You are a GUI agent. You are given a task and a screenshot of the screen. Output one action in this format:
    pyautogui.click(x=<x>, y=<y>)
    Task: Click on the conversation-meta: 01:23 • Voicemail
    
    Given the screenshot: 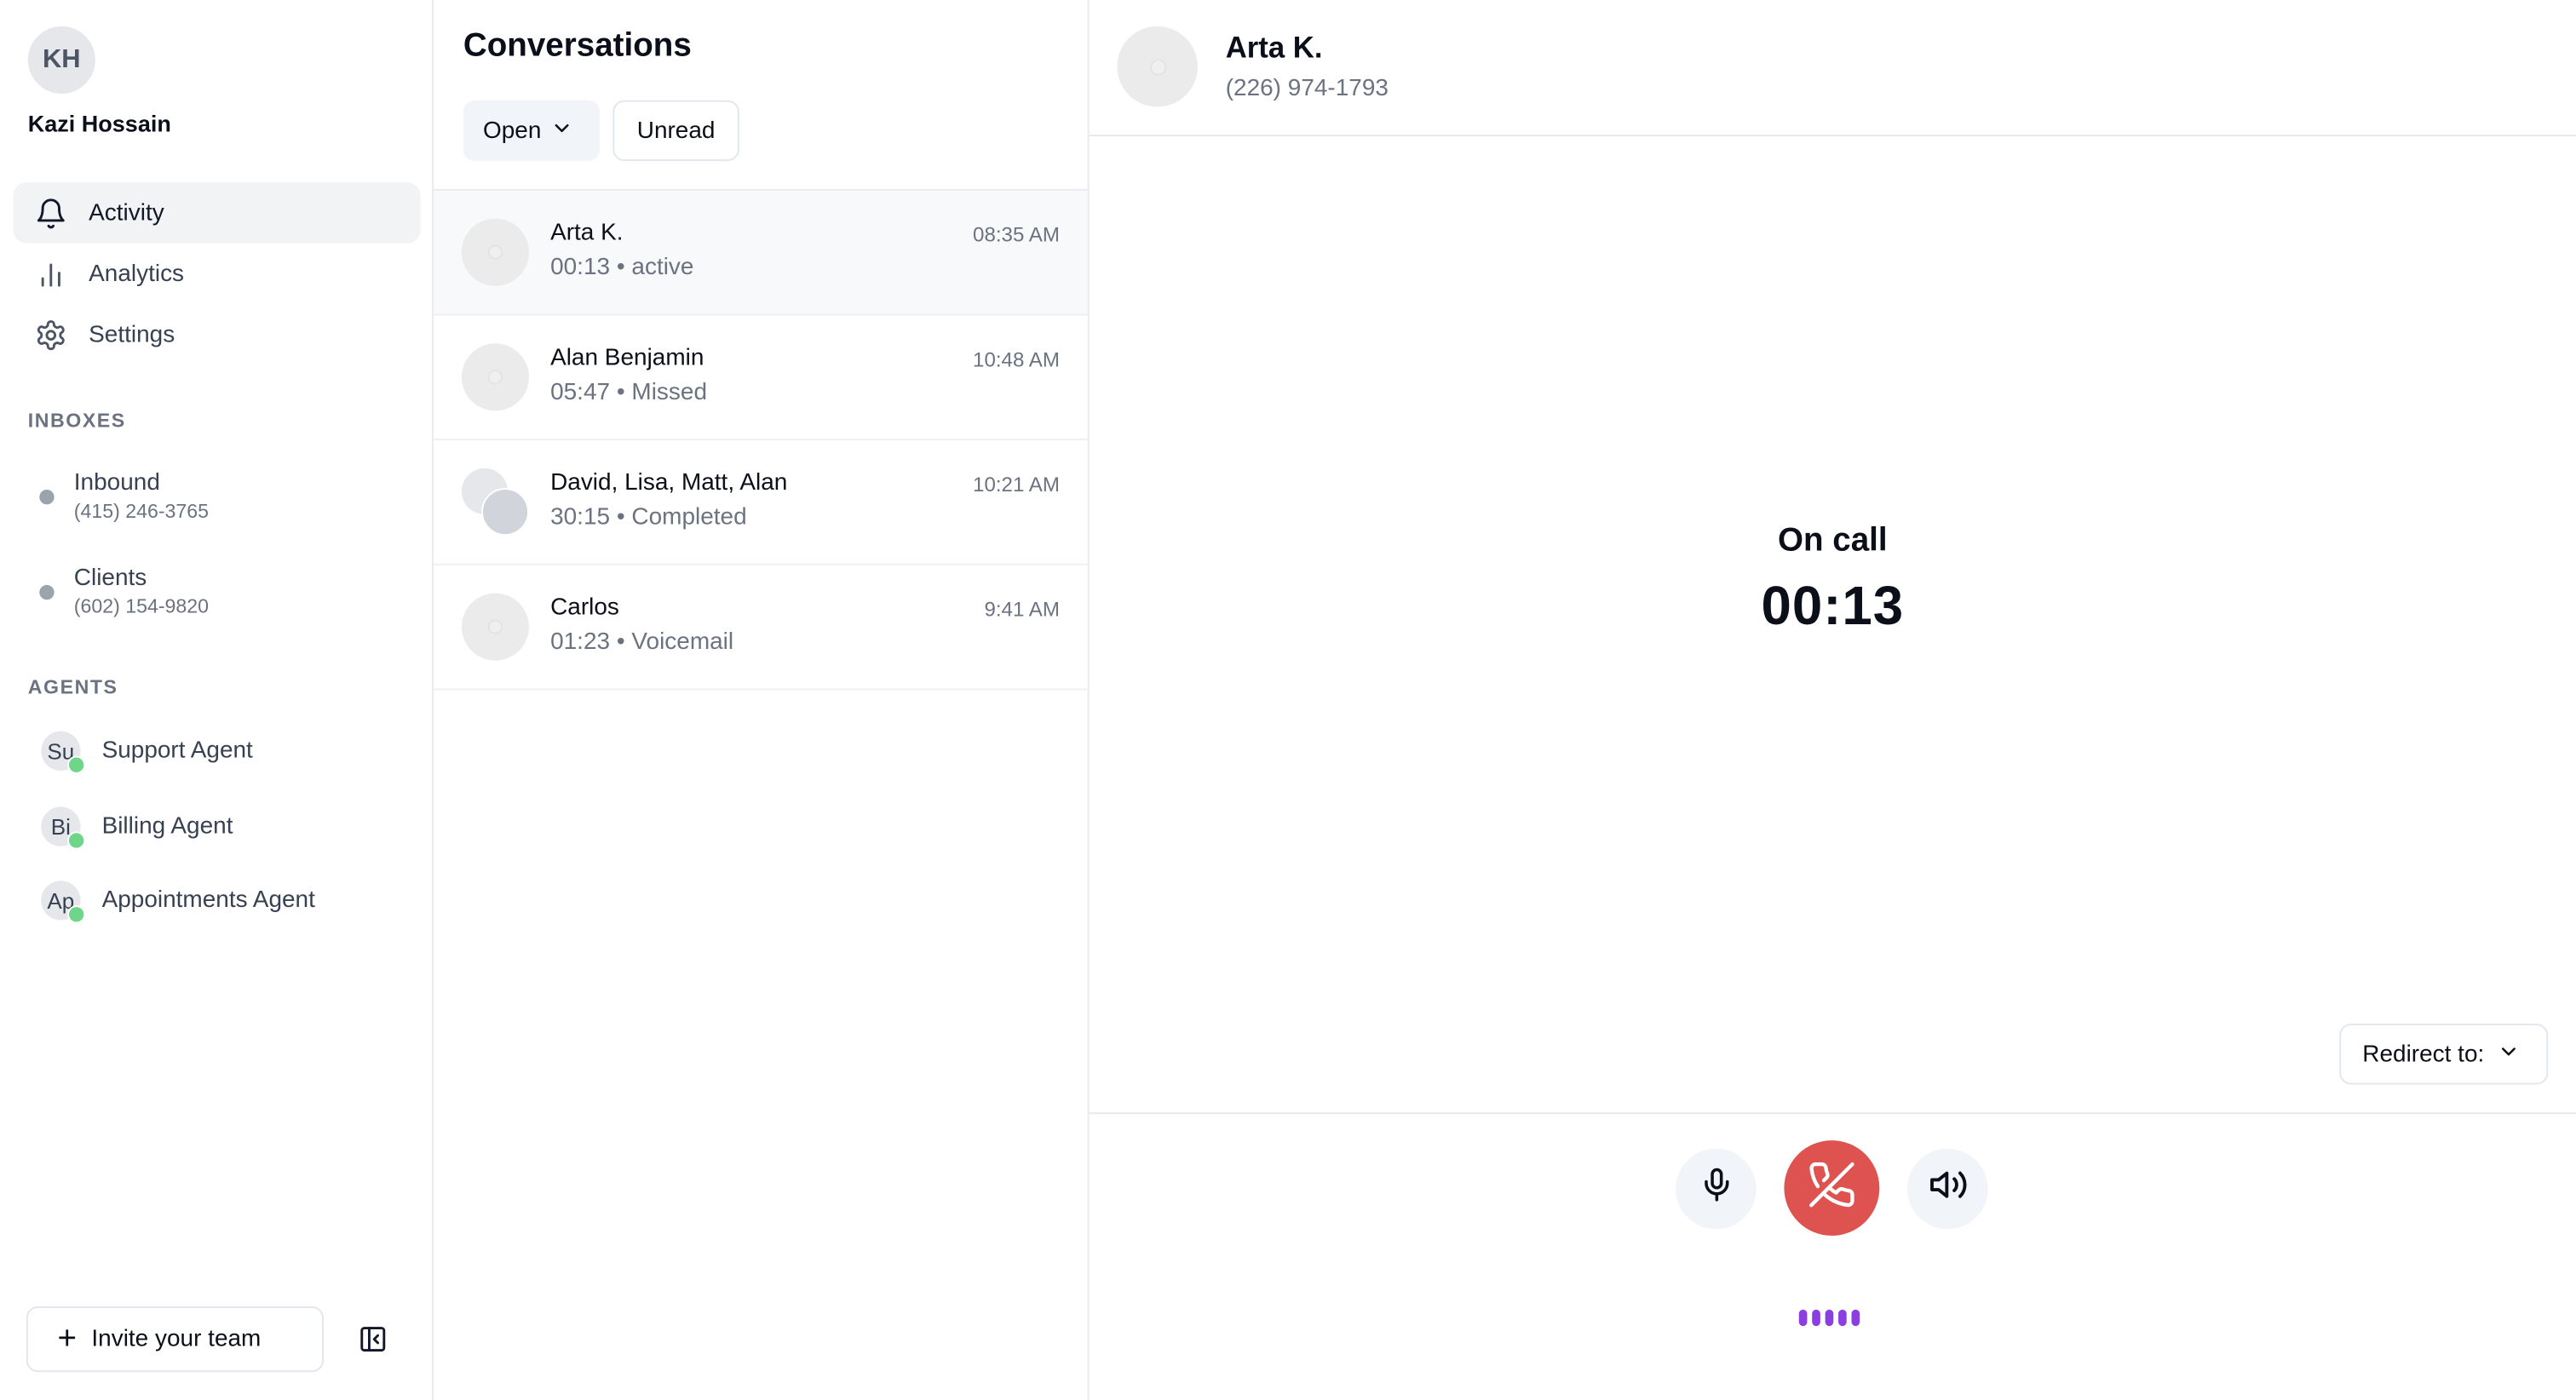 What is the action you would take?
    pyautogui.click(x=642, y=642)
    